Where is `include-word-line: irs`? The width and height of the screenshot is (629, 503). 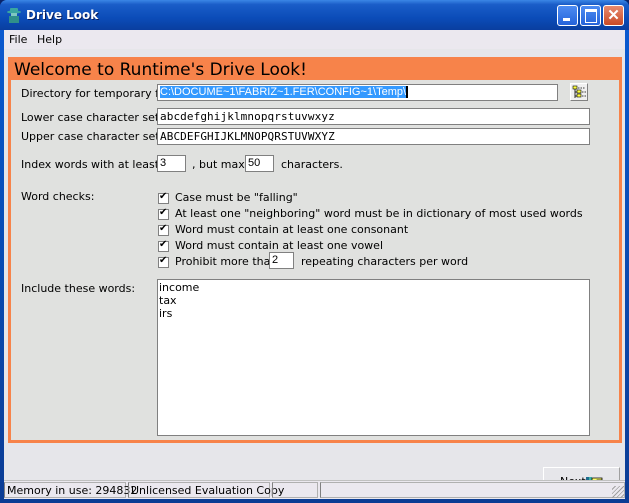
include-word-line: irs is located at coordinates (166, 313).